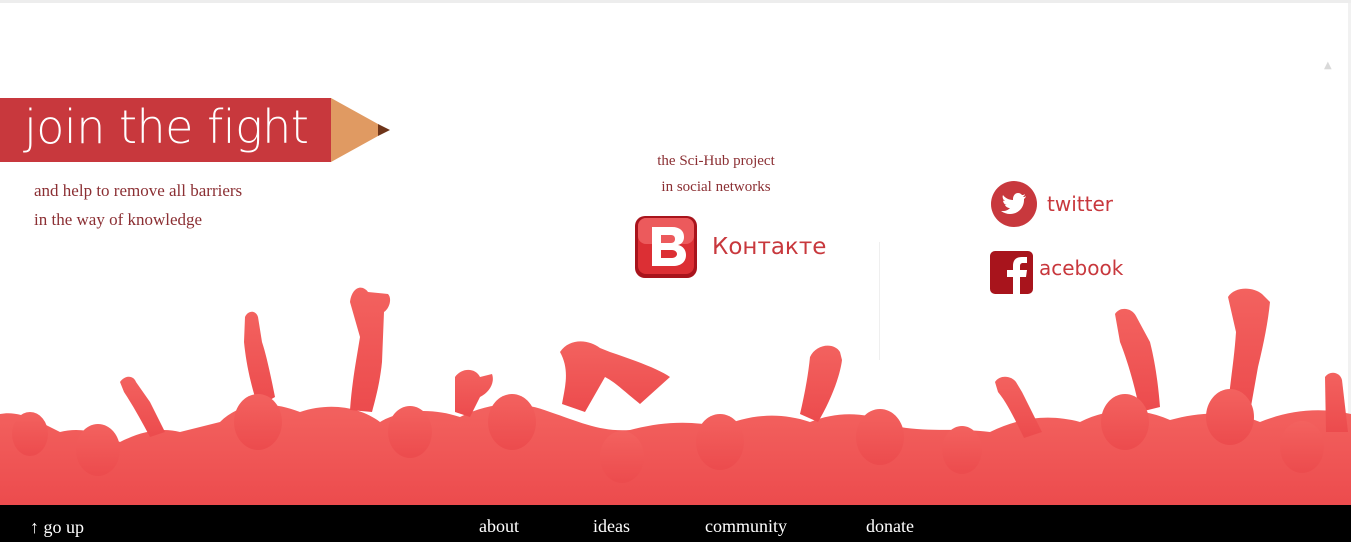 Image resolution: width=1351 pixels, height=542 pixels. Describe the element at coordinates (666, 247) in the screenshot. I see `vk-icon` at that location.